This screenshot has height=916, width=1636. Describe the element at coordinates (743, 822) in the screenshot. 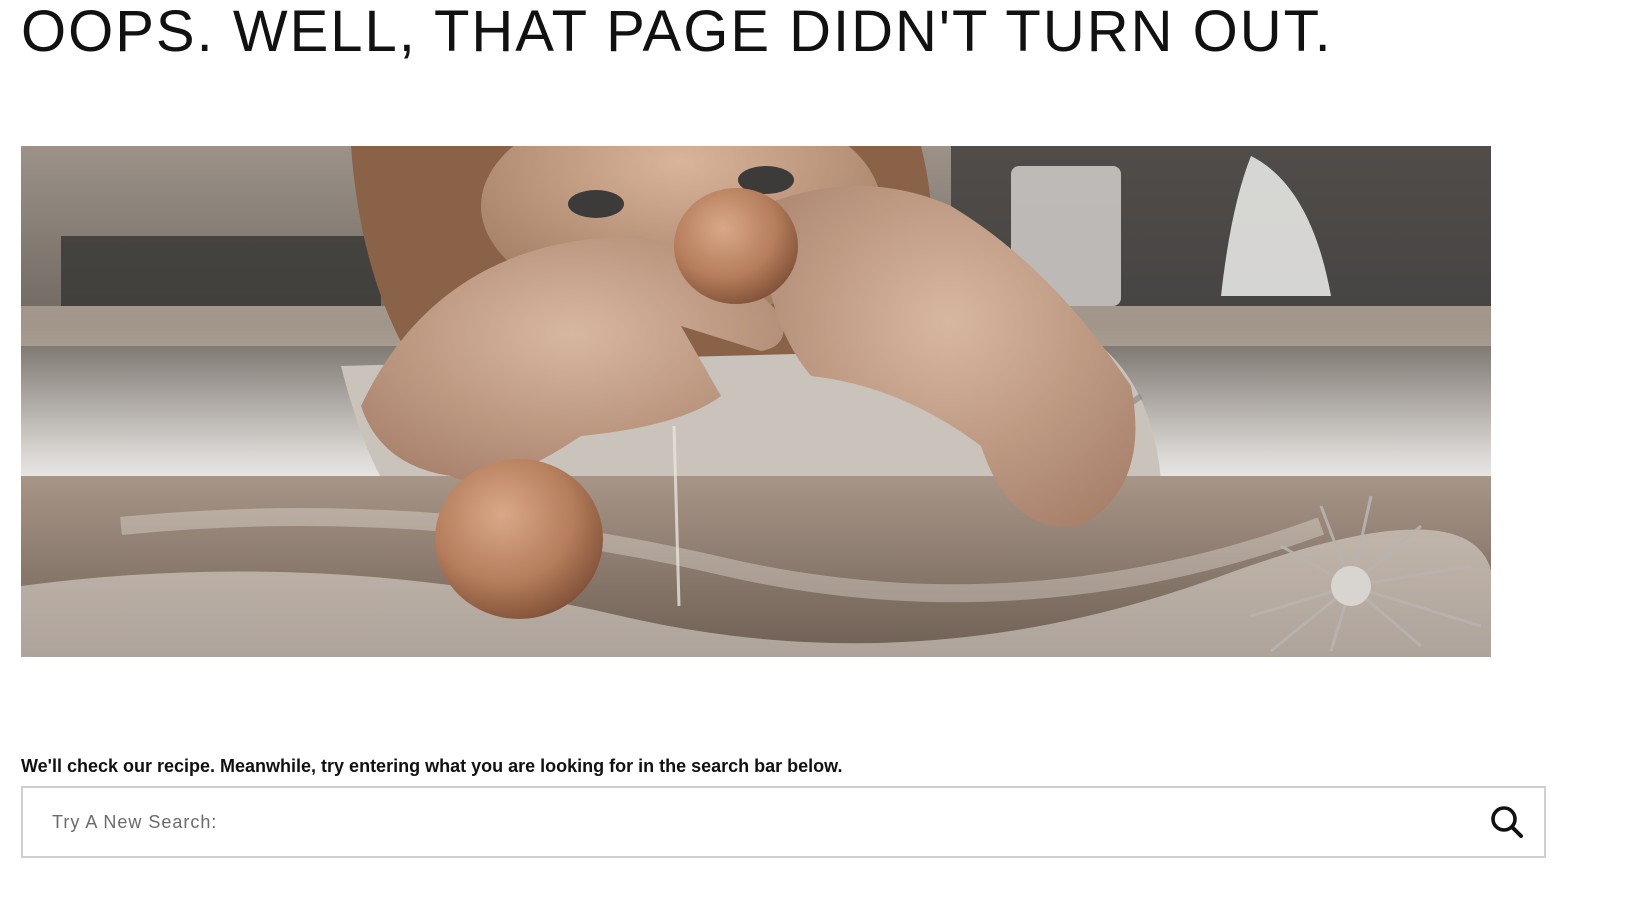

I see `search-input` at that location.